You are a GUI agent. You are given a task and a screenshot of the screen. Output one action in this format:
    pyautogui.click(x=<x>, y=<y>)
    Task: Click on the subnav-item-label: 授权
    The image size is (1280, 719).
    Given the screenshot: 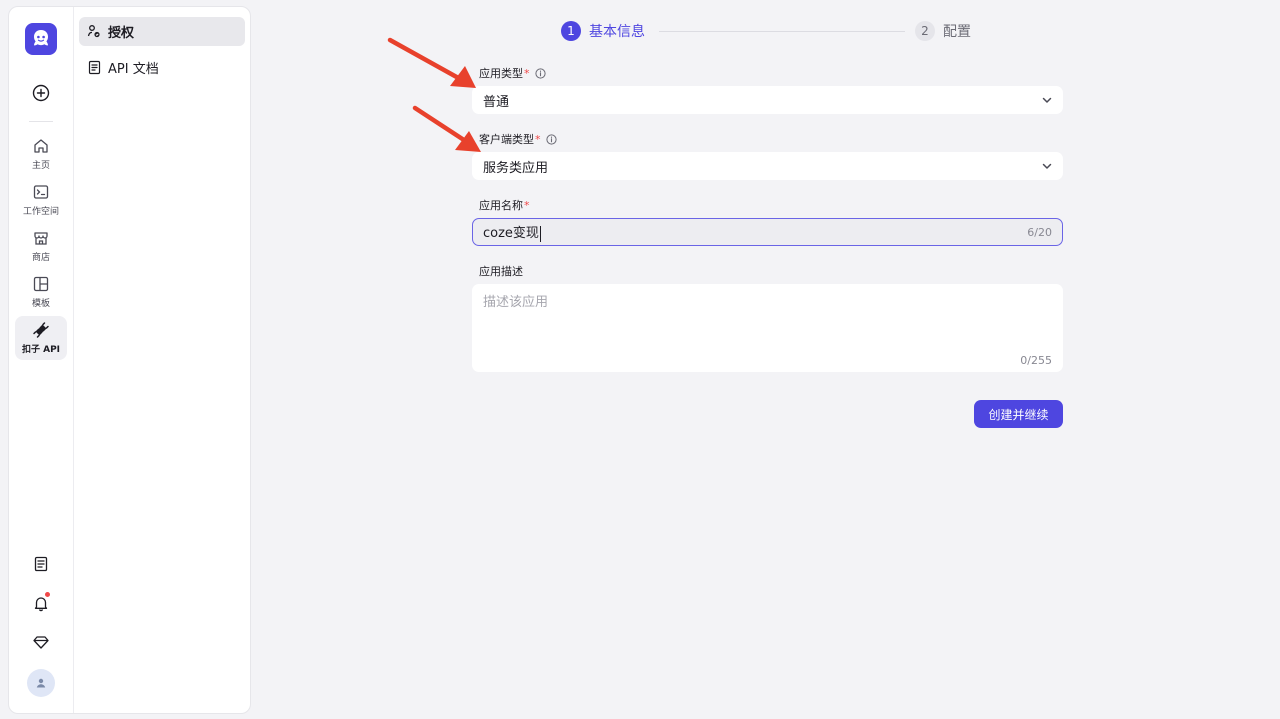 What is the action you would take?
    pyautogui.click(x=121, y=33)
    